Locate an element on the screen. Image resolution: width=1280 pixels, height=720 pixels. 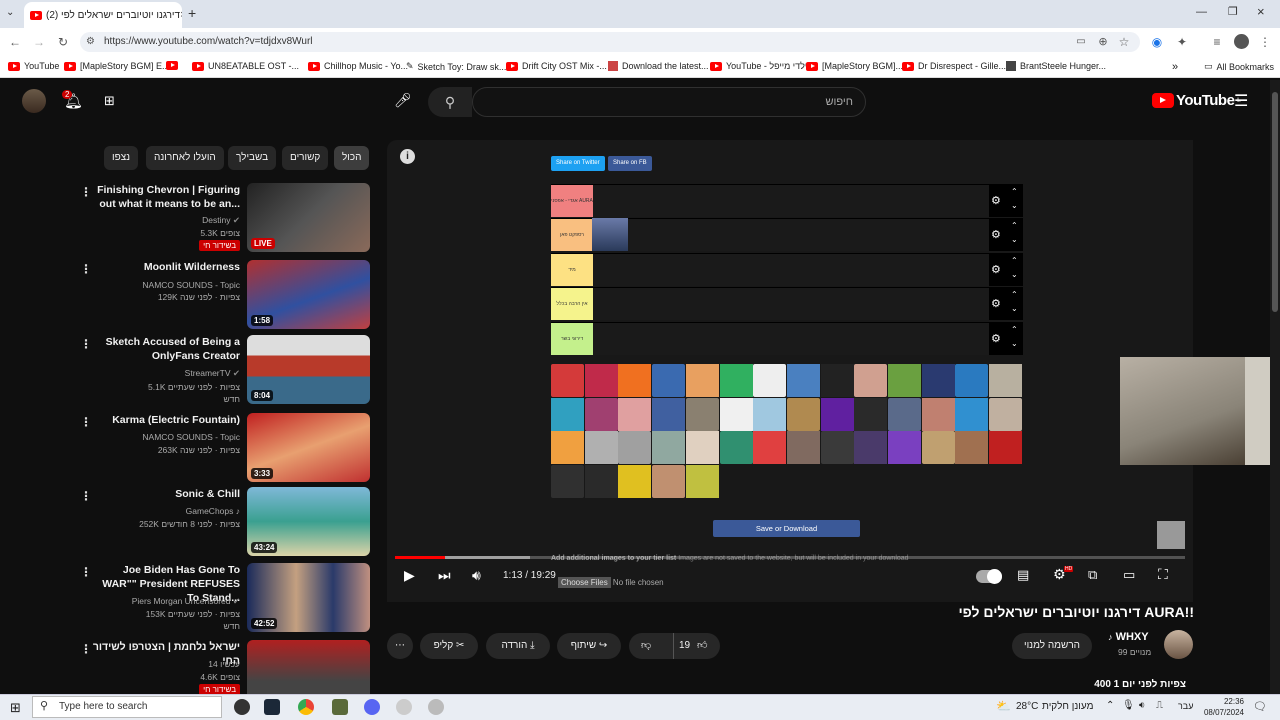
like-dislike-group: 👎︎ 19 👍︎ is located at coordinates (674, 646).